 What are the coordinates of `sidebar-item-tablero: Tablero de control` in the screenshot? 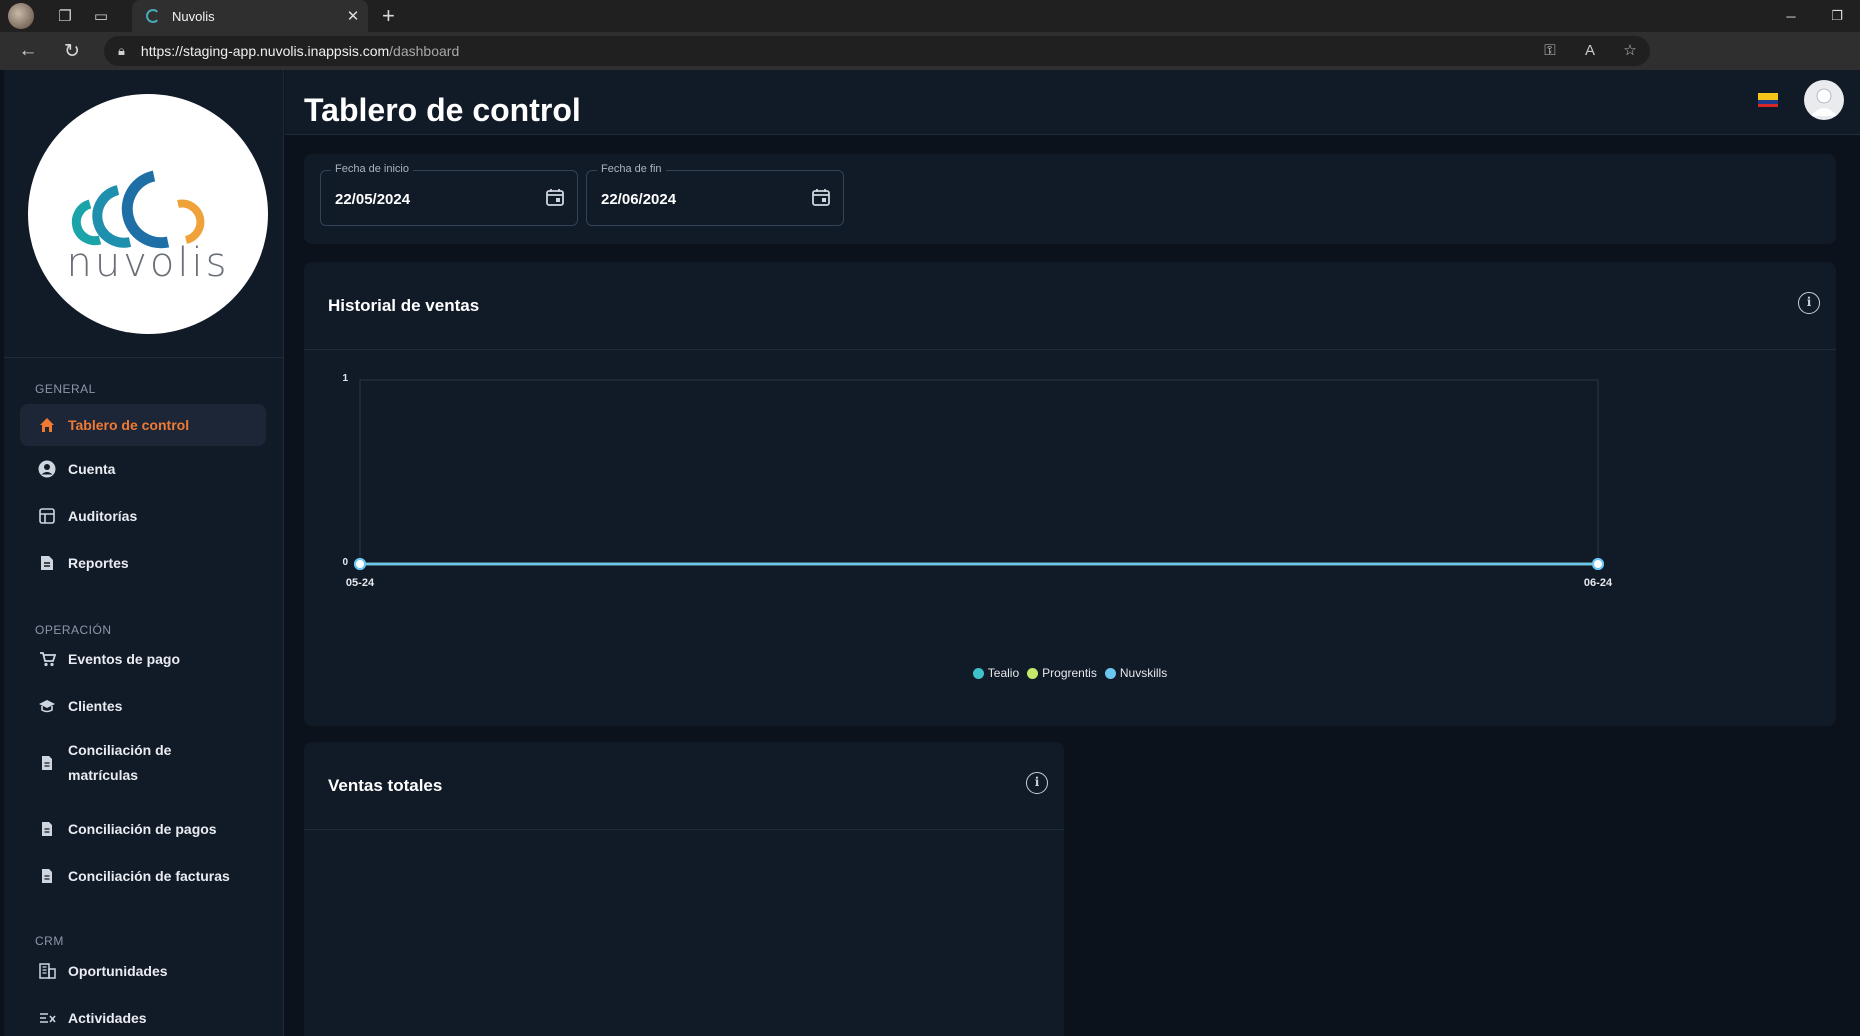 It's located at (143, 425).